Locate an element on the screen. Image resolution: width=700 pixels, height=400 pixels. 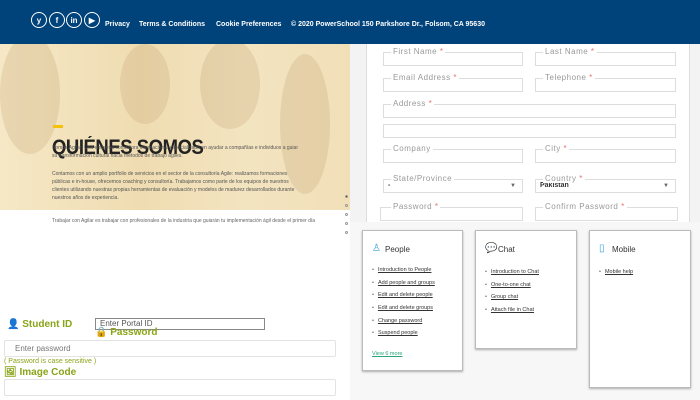
user-icon: 👤 is located at coordinates (13, 324).